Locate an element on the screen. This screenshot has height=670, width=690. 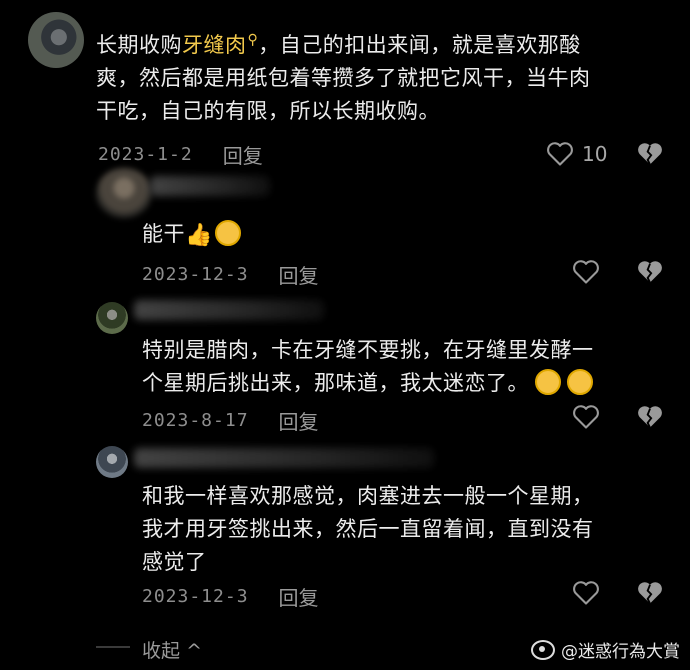
reply1-text-content: 能干 is located at coordinates (163, 234).